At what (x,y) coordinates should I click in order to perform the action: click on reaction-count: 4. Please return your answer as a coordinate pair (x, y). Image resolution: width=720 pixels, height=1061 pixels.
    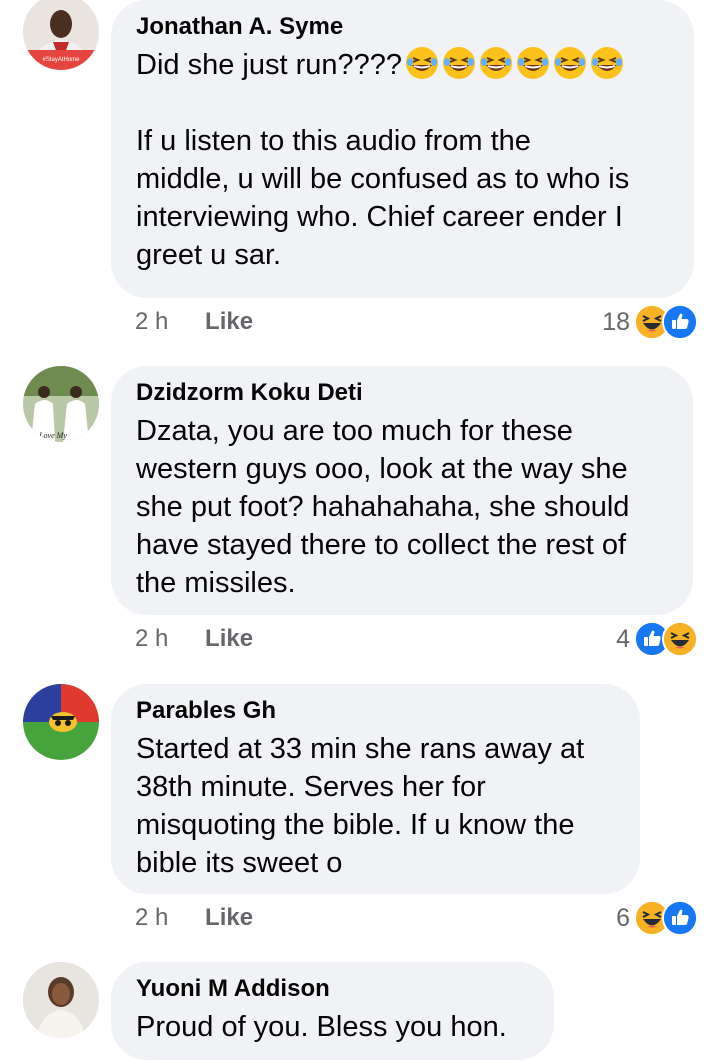
    Looking at the image, I should click on (623, 638).